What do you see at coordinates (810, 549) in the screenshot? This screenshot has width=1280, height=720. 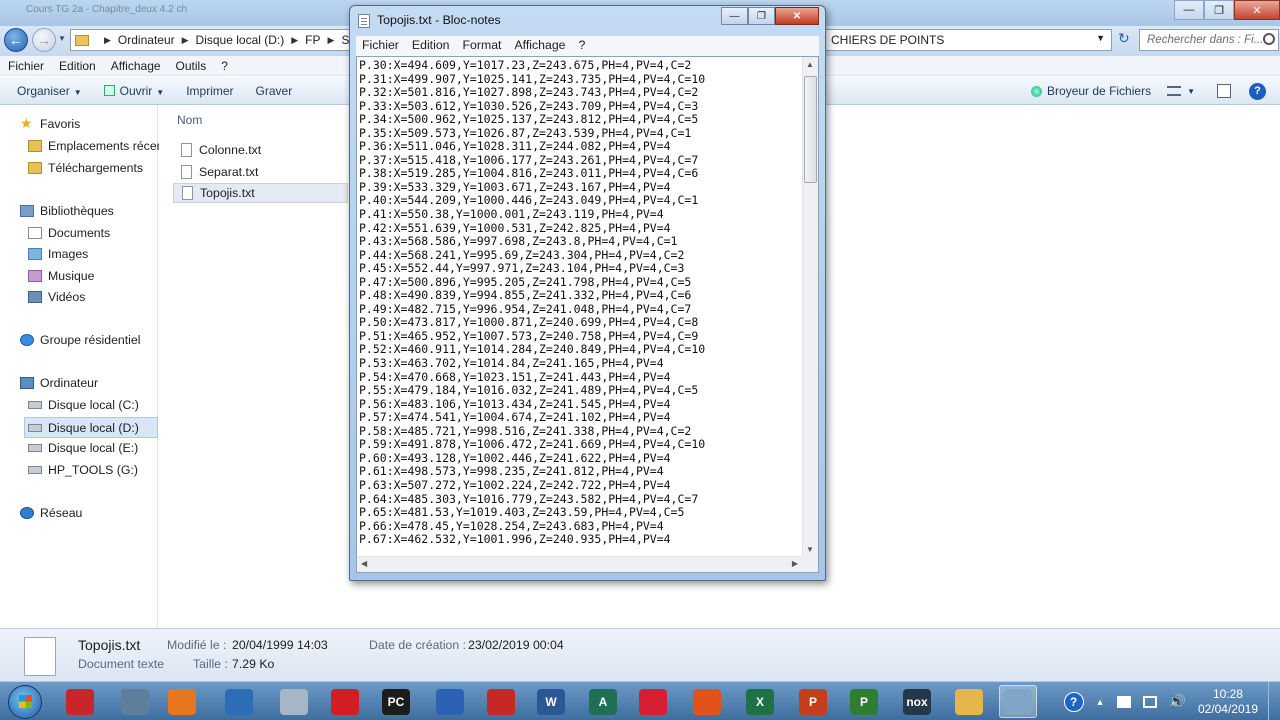 I see `scroll-down-icon: ▼` at bounding box center [810, 549].